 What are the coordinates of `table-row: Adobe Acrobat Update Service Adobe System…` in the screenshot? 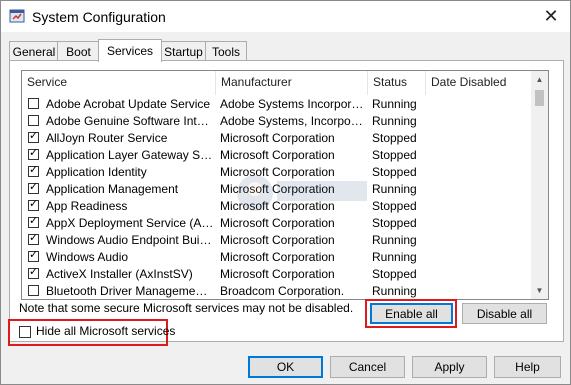 It's located at (277, 104).